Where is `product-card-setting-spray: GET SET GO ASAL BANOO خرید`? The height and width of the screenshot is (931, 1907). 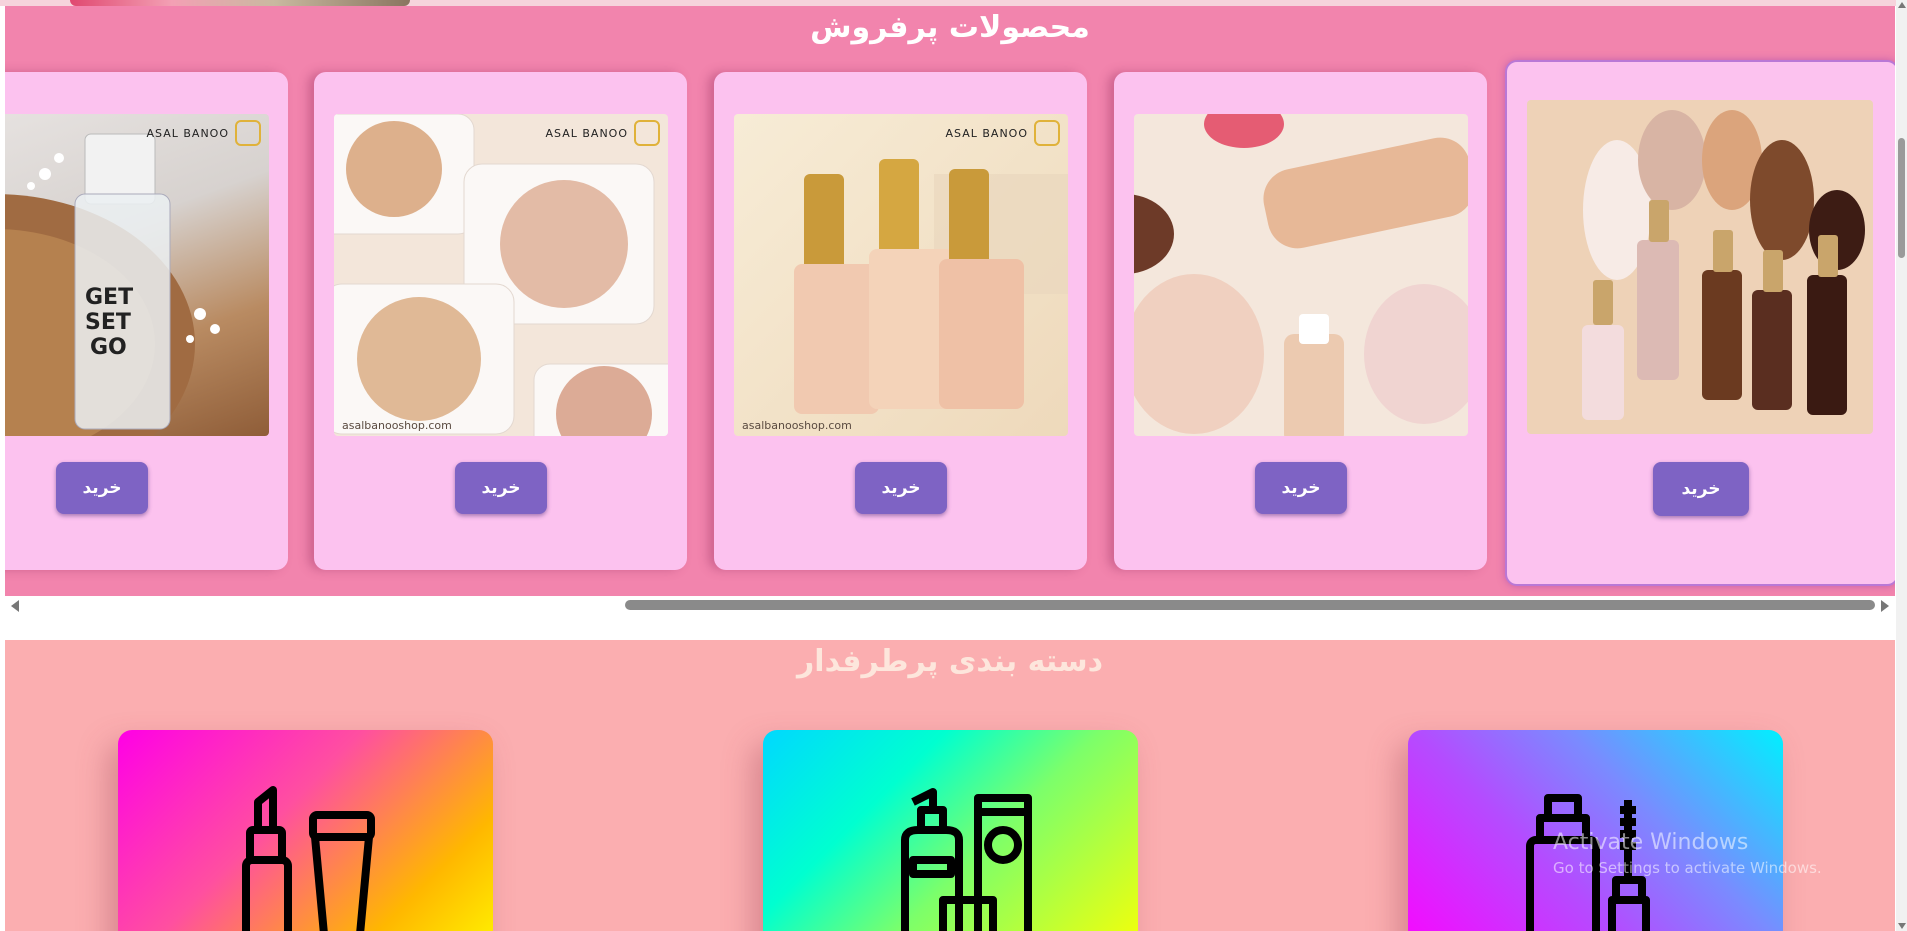
product-card-setting-spray: GET SET GO ASAL BANOO خرید is located at coordinates (146, 321).